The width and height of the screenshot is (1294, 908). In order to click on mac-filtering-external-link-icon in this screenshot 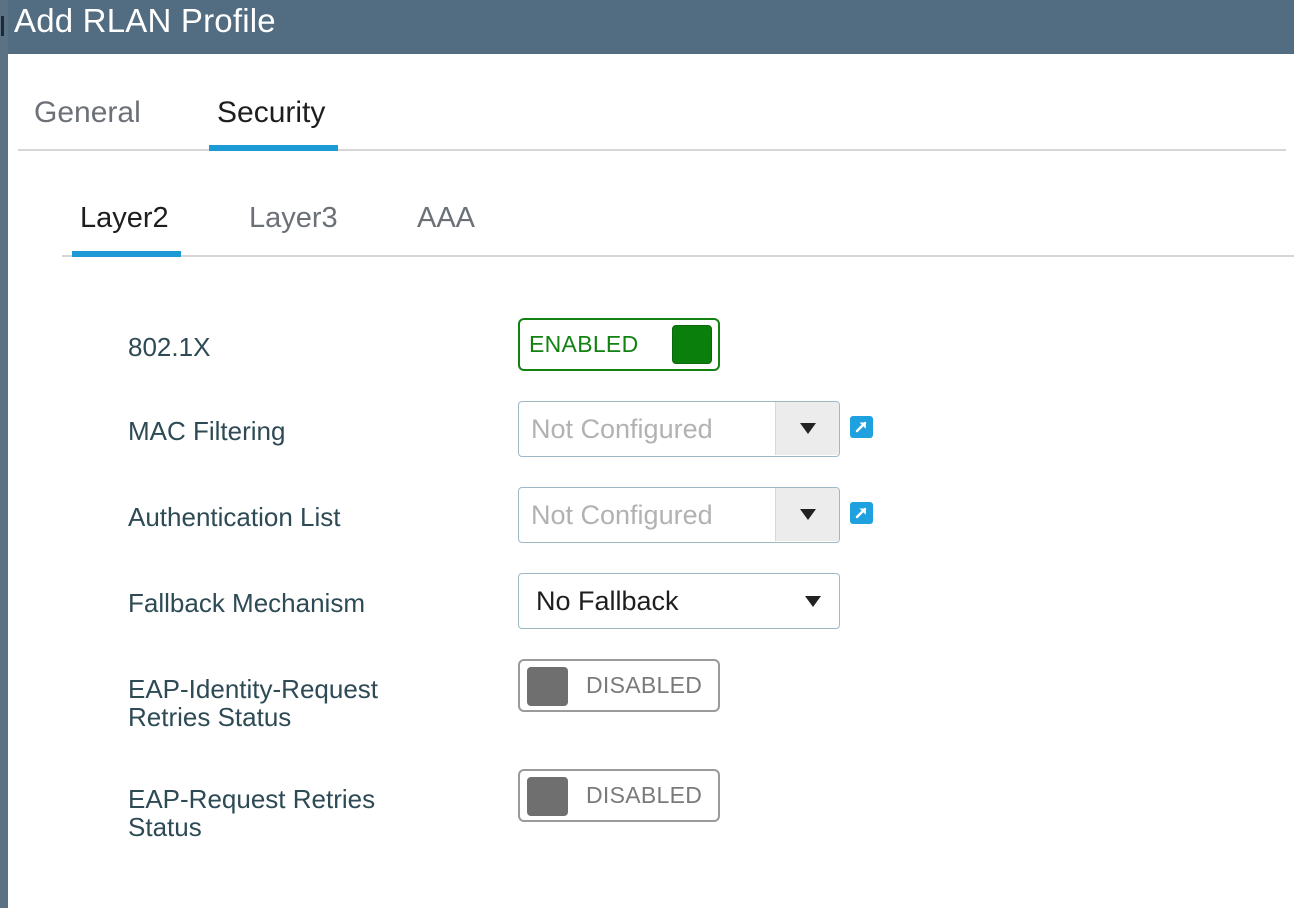, I will do `click(861, 427)`.